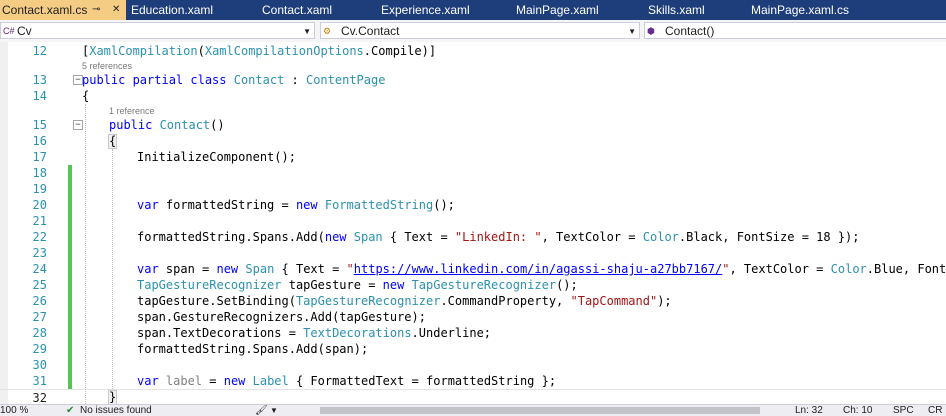  What do you see at coordinates (39, 141) in the screenshot?
I see `line-number: 16` at bounding box center [39, 141].